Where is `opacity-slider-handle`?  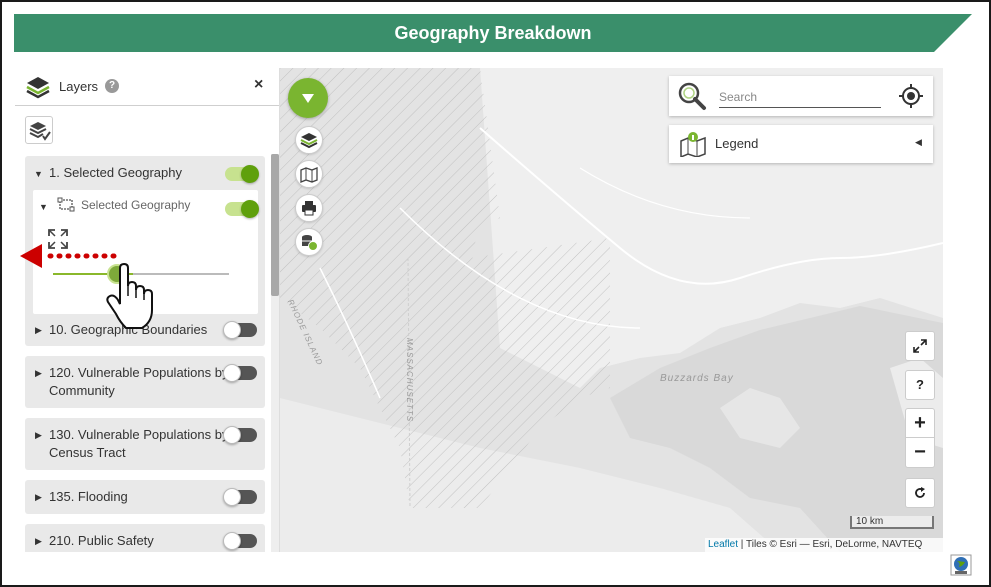
opacity-slider-handle is located at coordinates (117, 274).